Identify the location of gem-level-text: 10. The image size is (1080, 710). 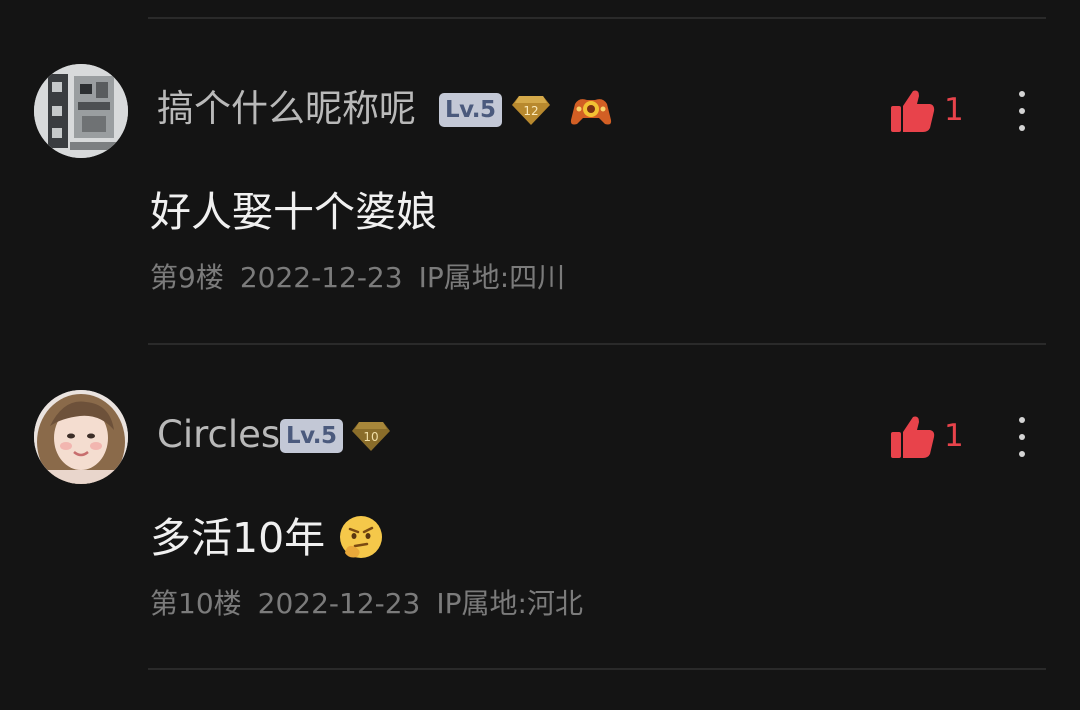
(370, 437).